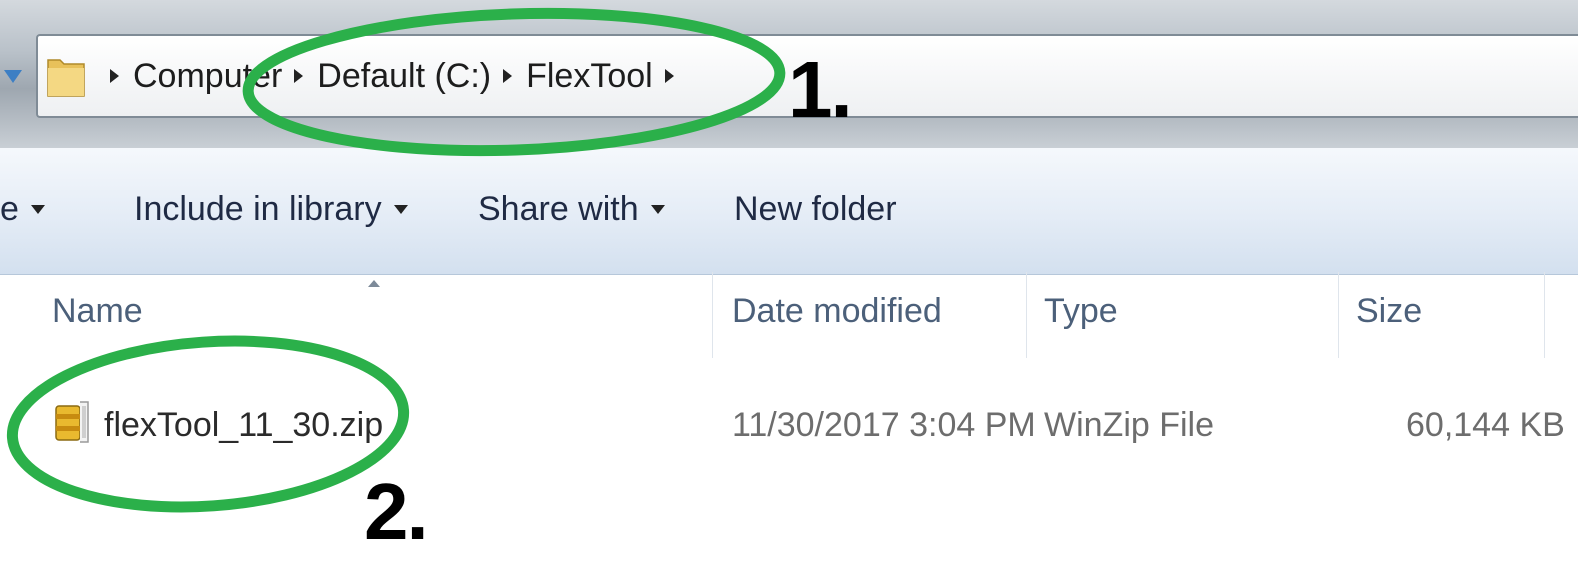 The width and height of the screenshot is (1578, 564). What do you see at coordinates (884, 425) in the screenshot?
I see `file-date-modified: 11/30/2017 3:04 PM` at bounding box center [884, 425].